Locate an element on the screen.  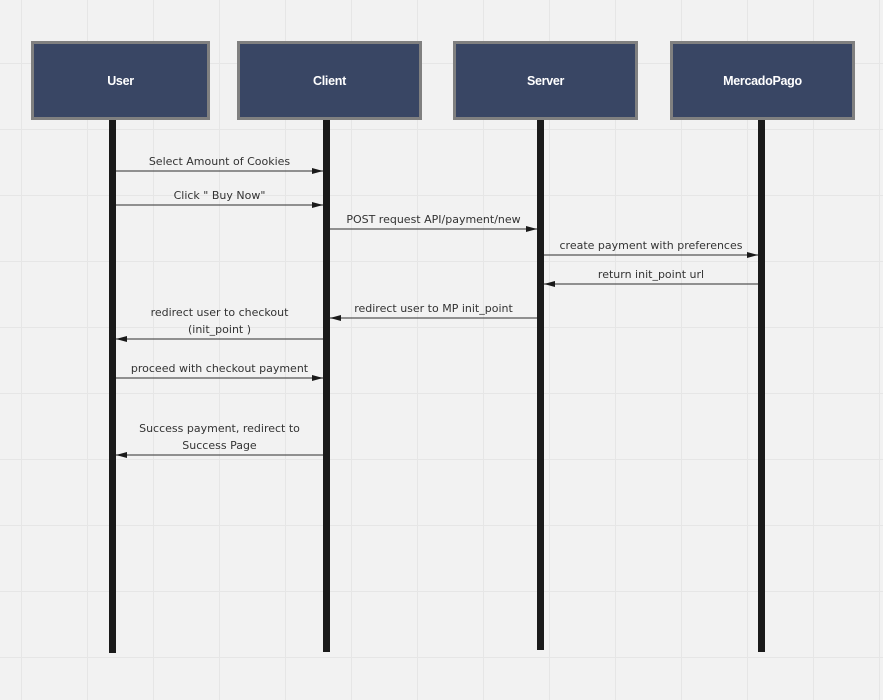
message-label: Click " Buy Now" is located at coordinates (220, 195).